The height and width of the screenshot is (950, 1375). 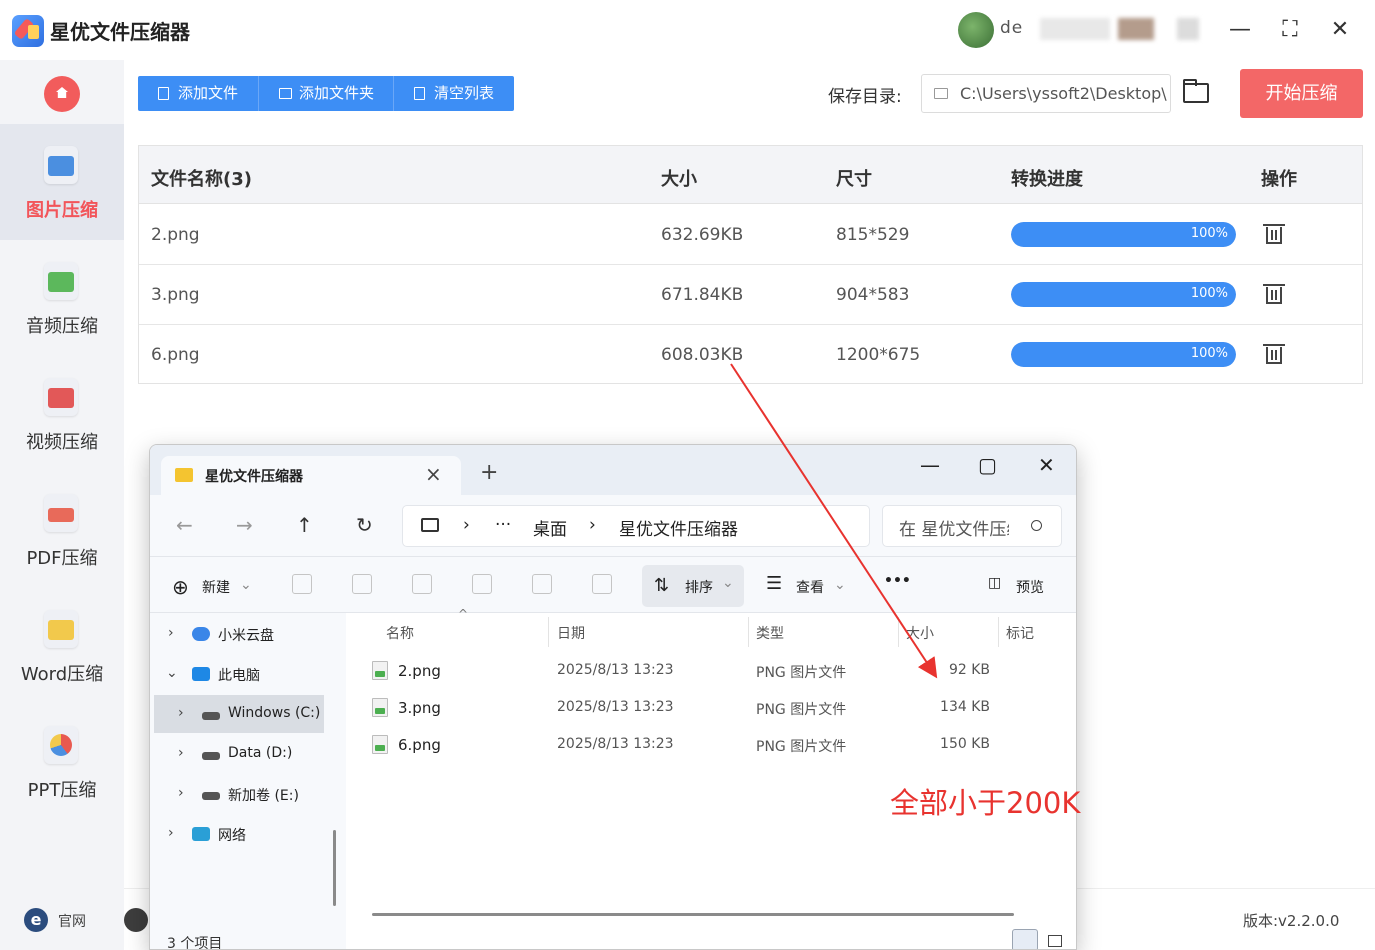 What do you see at coordinates (62, 762) in the screenshot?
I see `sidebar-item-ppt: PPT压缩` at bounding box center [62, 762].